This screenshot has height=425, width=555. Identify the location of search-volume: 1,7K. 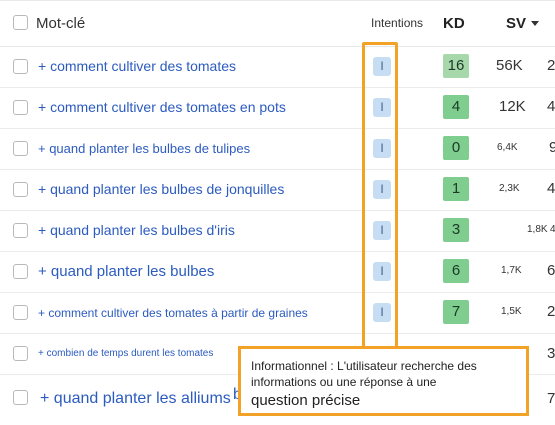
(511, 270).